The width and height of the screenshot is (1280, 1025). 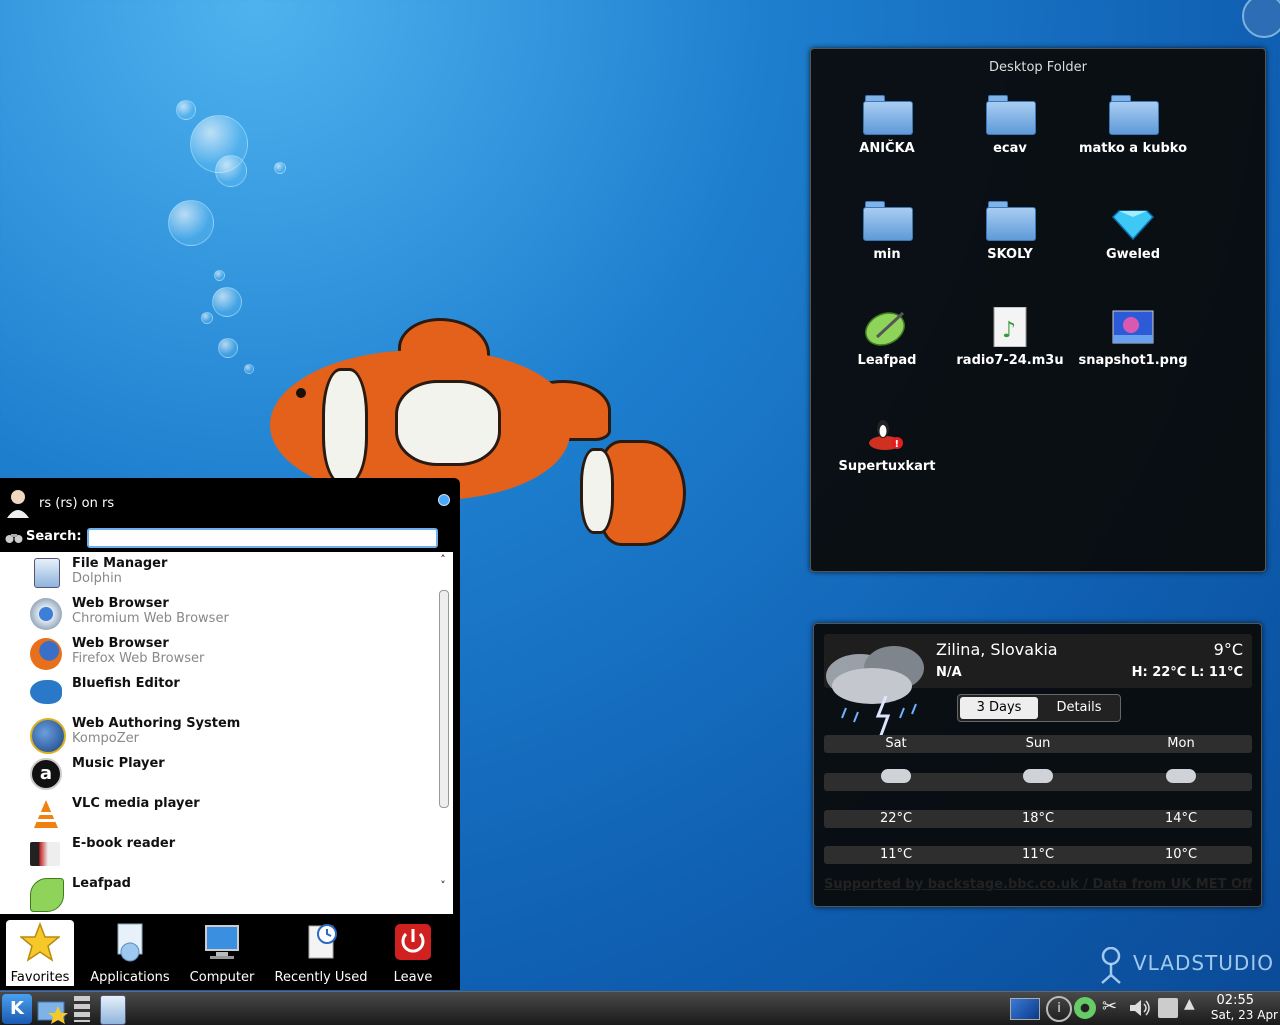 What do you see at coordinates (120, 563) in the screenshot?
I see `favorite-name: File Manager` at bounding box center [120, 563].